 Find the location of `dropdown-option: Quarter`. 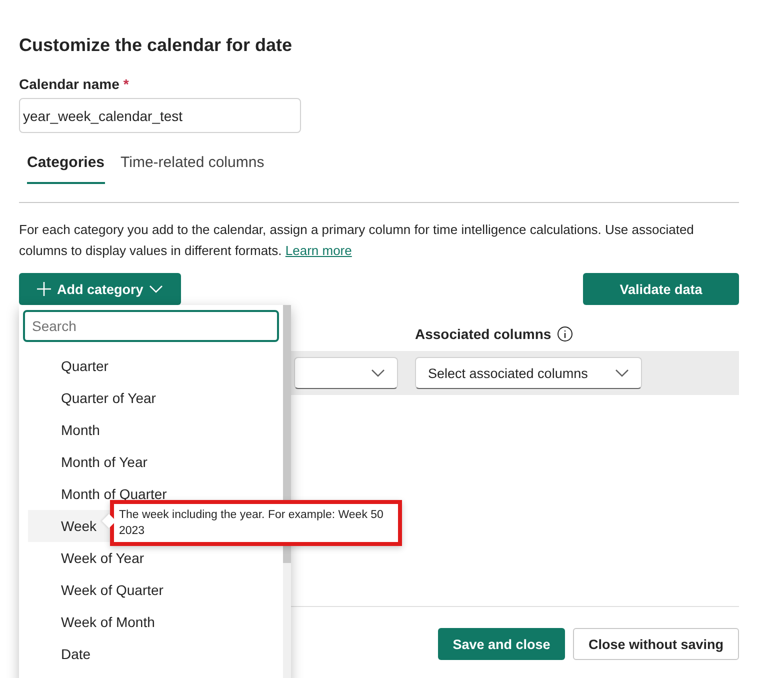

dropdown-option: Quarter is located at coordinates (145, 366).